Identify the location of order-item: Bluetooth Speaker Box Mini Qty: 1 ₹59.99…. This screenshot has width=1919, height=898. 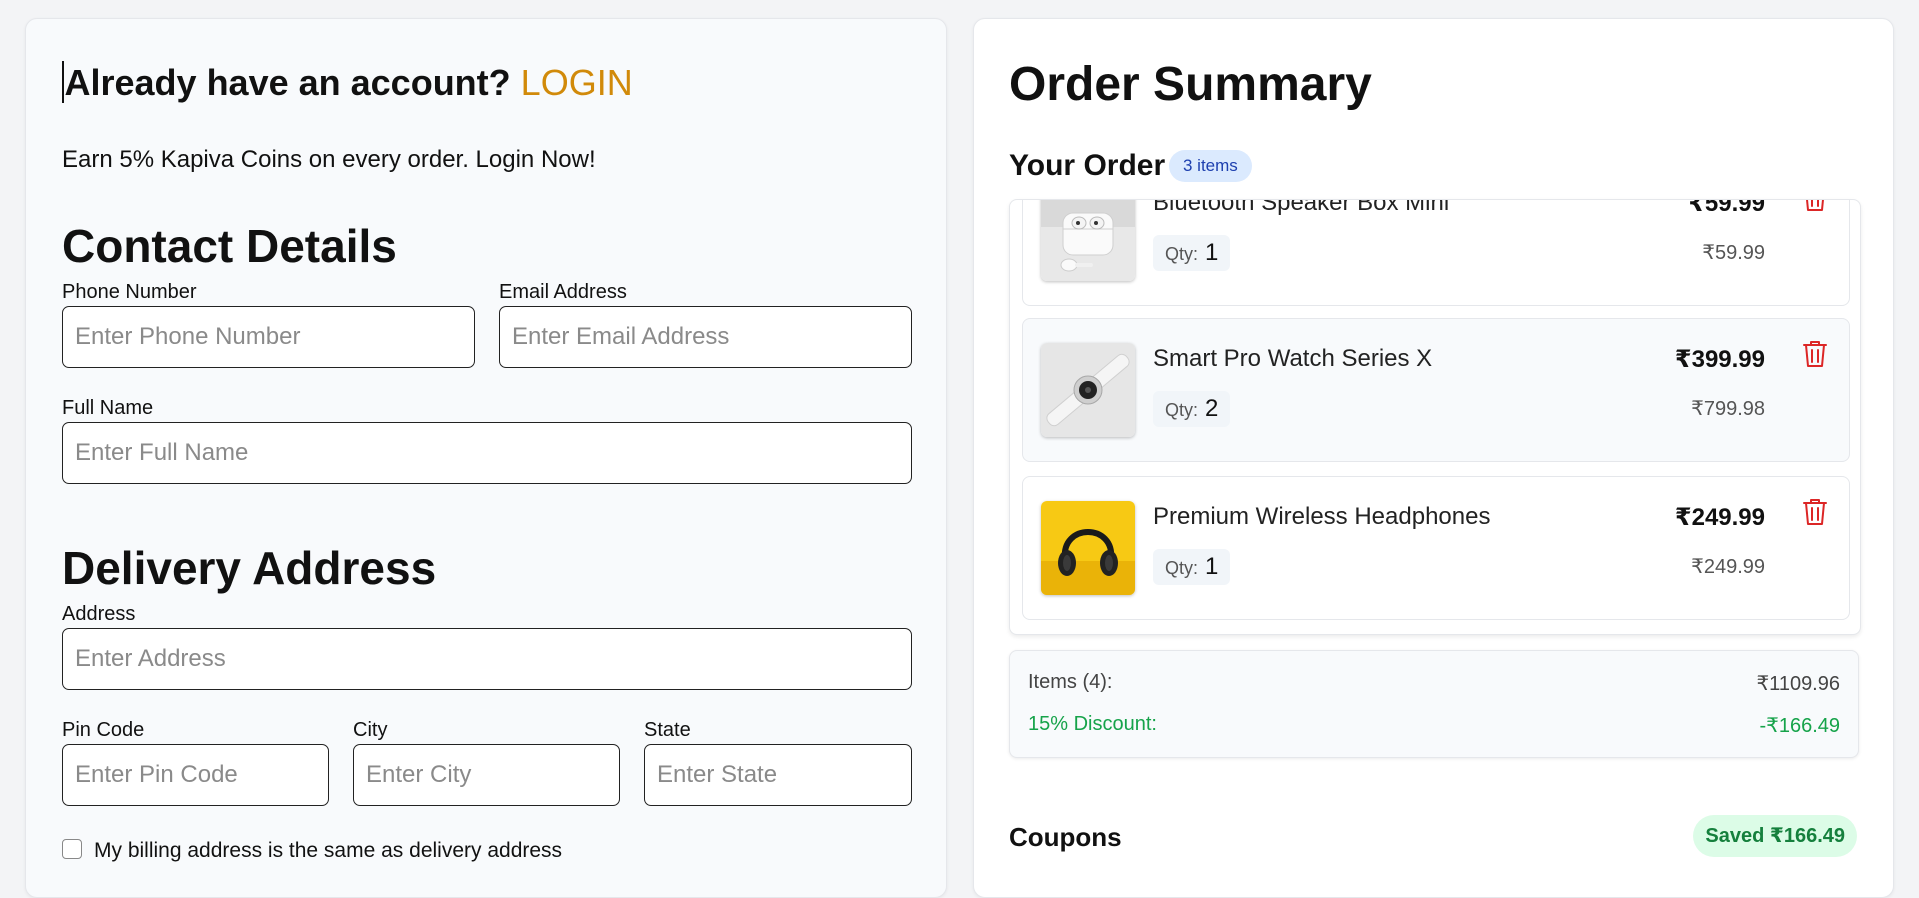
(1436, 252).